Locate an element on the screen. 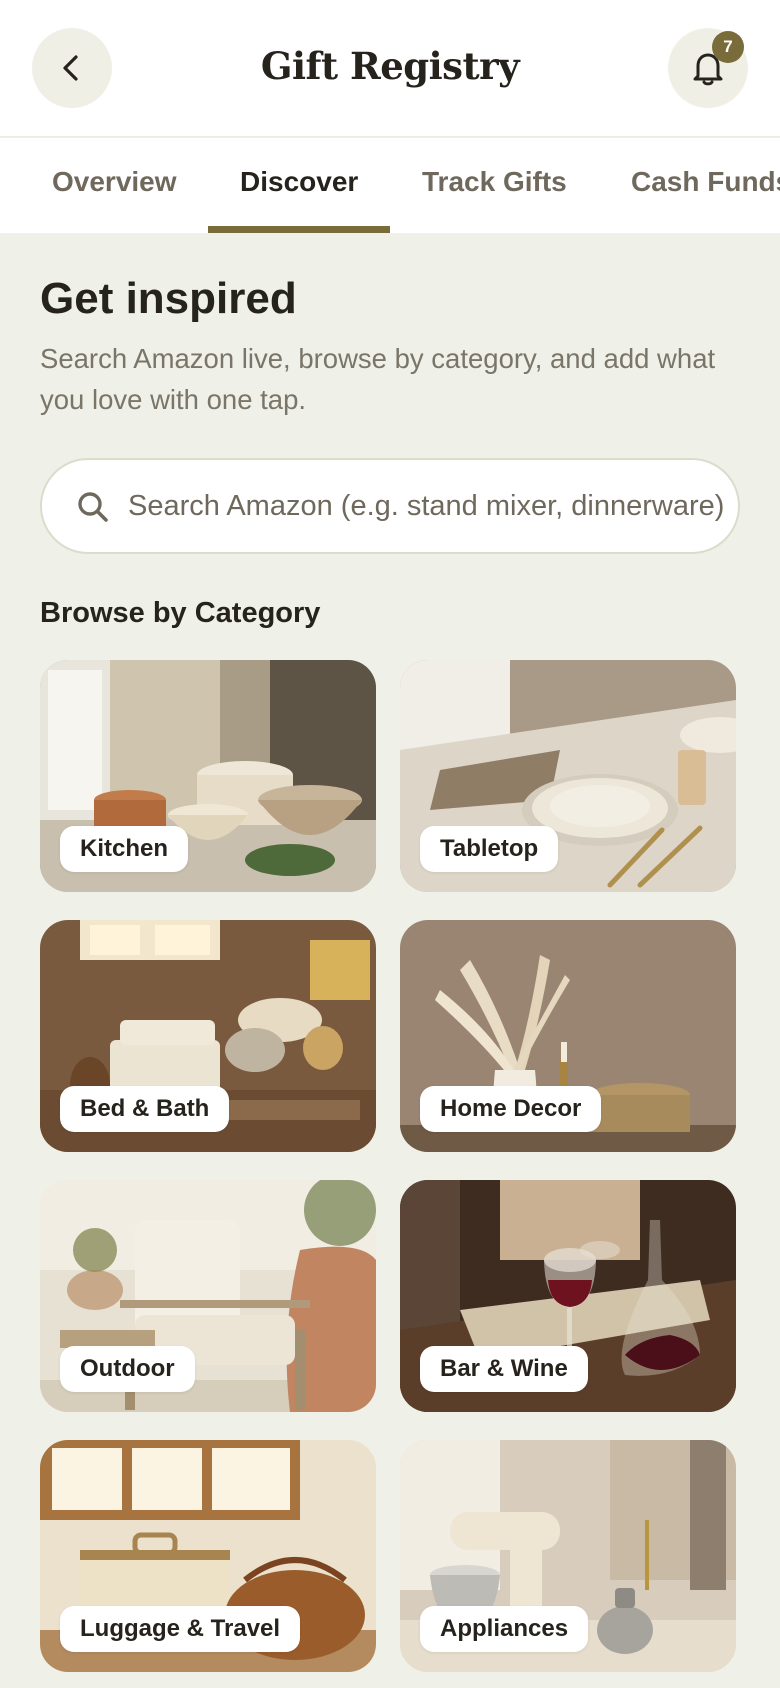 The image size is (780, 1688). tab-overview: Overview is located at coordinates (114, 182).